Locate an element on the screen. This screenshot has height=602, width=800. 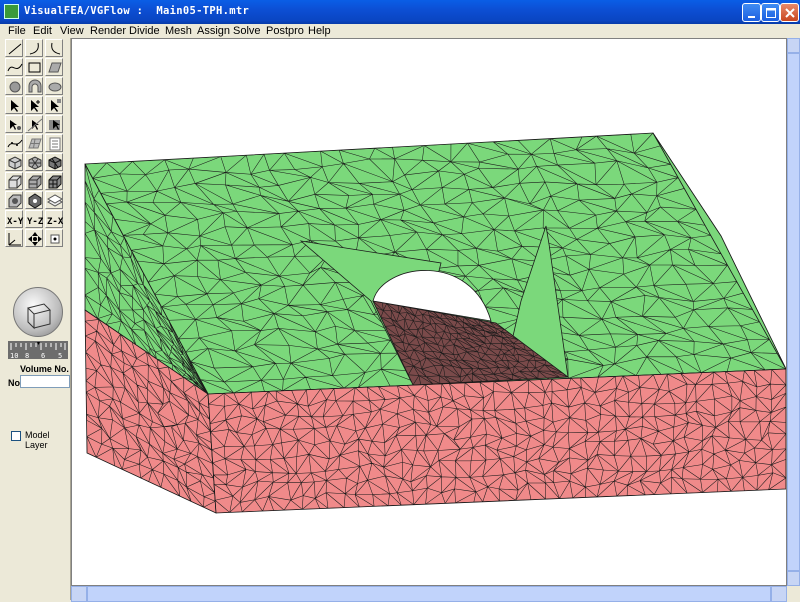
assign-icon is located at coordinates (35, 201).